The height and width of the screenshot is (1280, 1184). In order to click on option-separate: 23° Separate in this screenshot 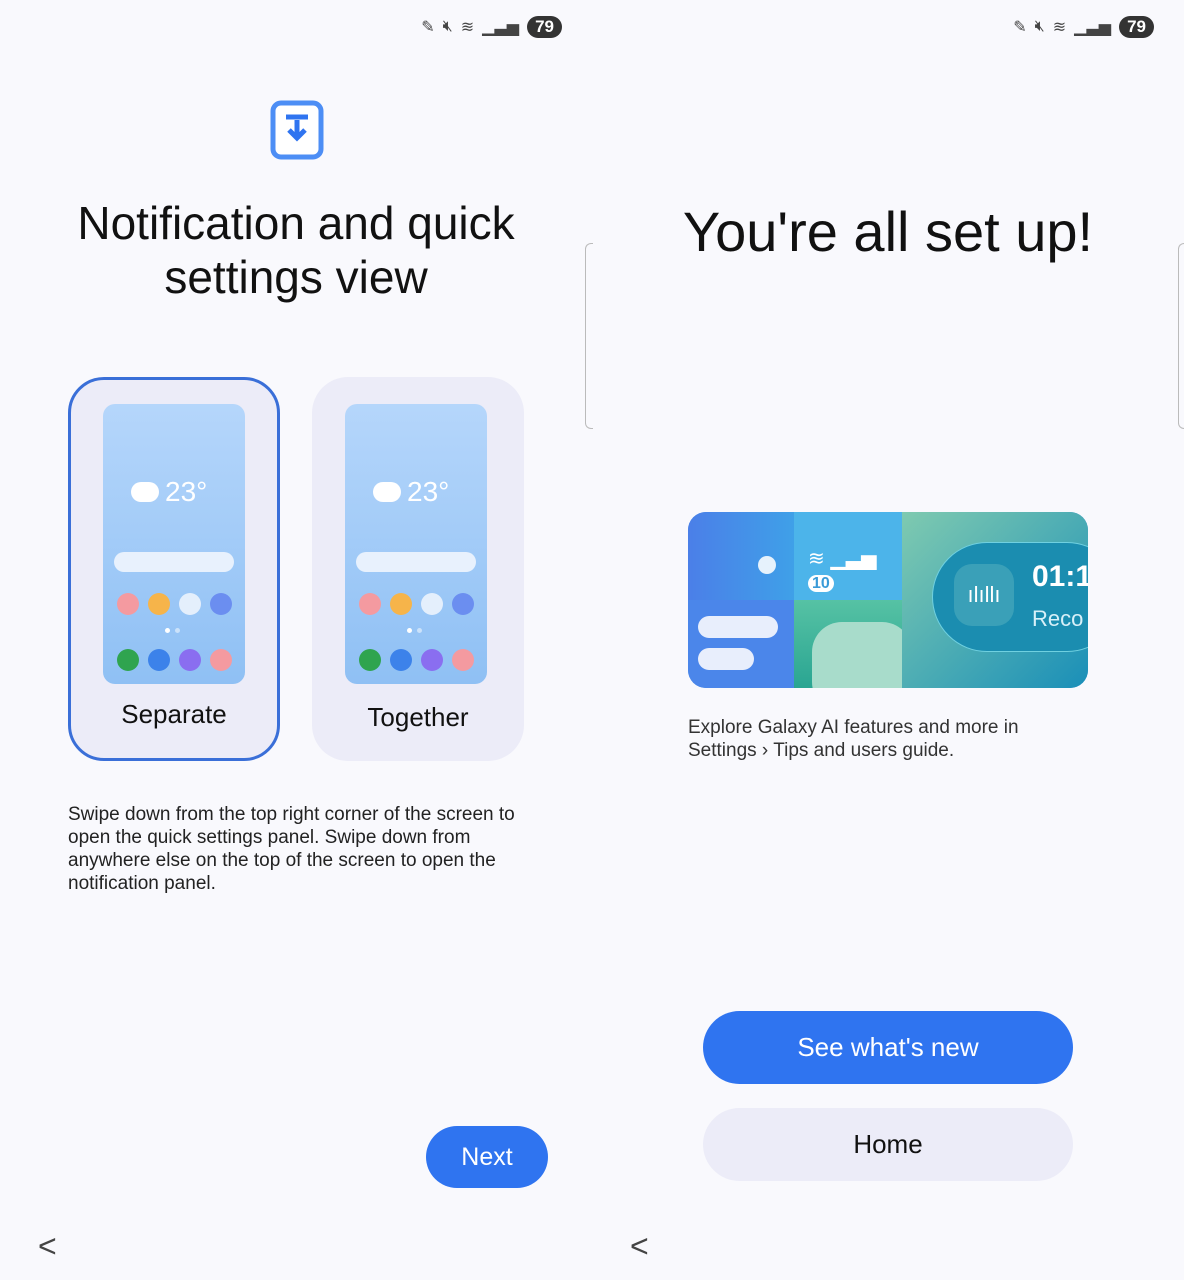, I will do `click(174, 569)`.